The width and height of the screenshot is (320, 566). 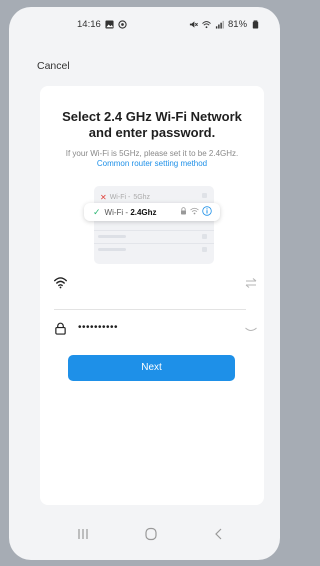 I want to click on cross-icon: ✕, so click(x=103, y=197).